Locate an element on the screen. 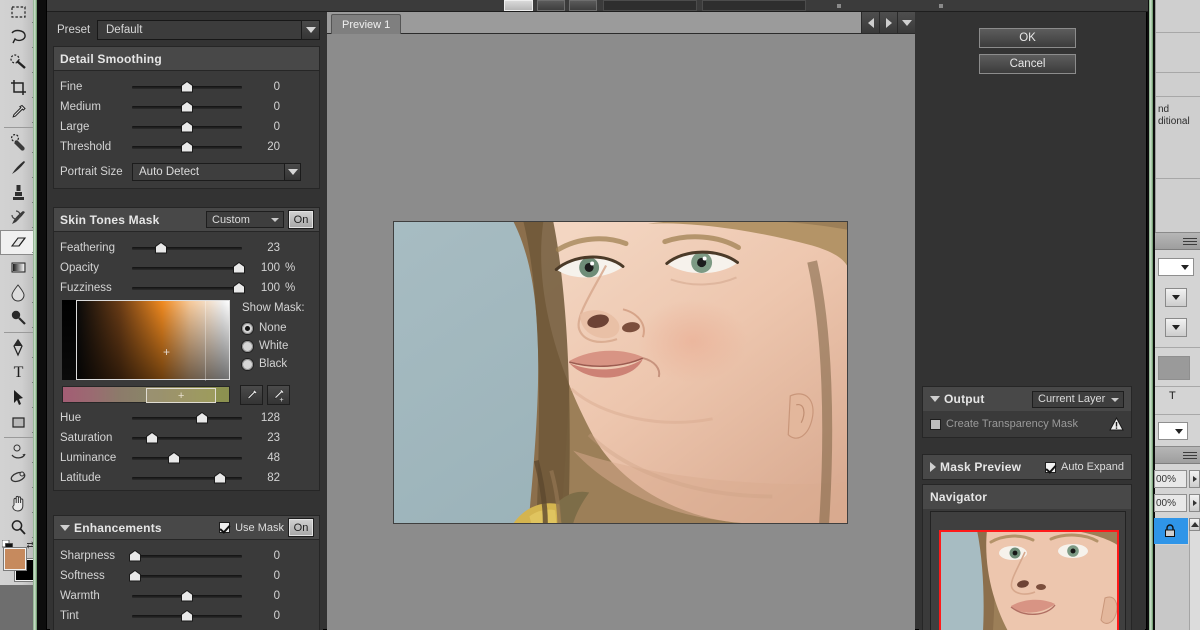 The height and width of the screenshot is (630, 1200). skin-opacity-slider is located at coordinates (188, 268).